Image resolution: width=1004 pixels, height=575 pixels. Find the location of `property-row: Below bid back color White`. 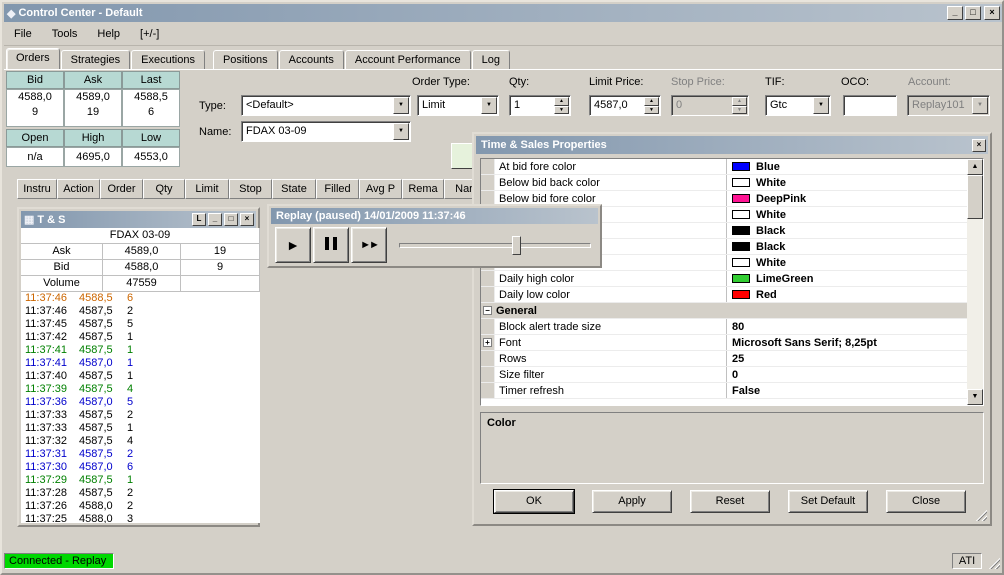

property-row: Below bid back color White is located at coordinates (724, 183).